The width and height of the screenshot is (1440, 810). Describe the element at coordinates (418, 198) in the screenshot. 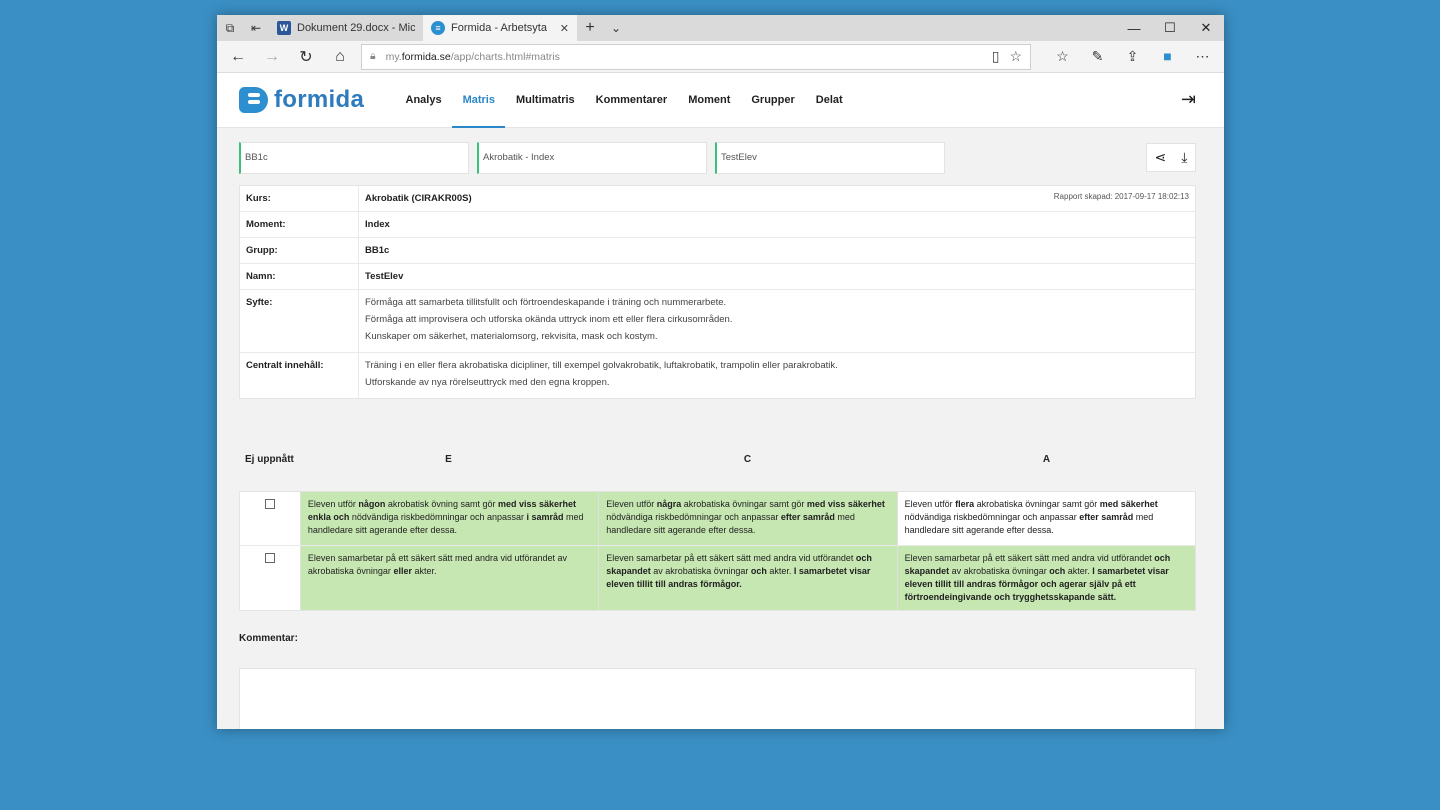

I see `kurs-value: Akrobatik (CIRAKR00S)` at that location.